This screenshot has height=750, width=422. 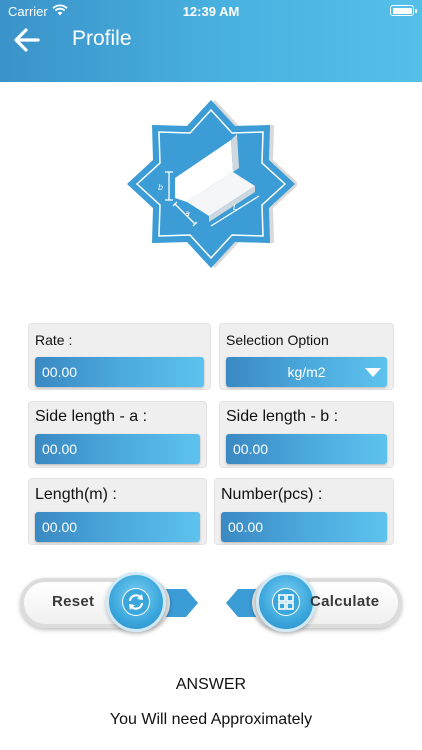 What do you see at coordinates (54, 340) in the screenshot?
I see `rate-label: Rate :` at bounding box center [54, 340].